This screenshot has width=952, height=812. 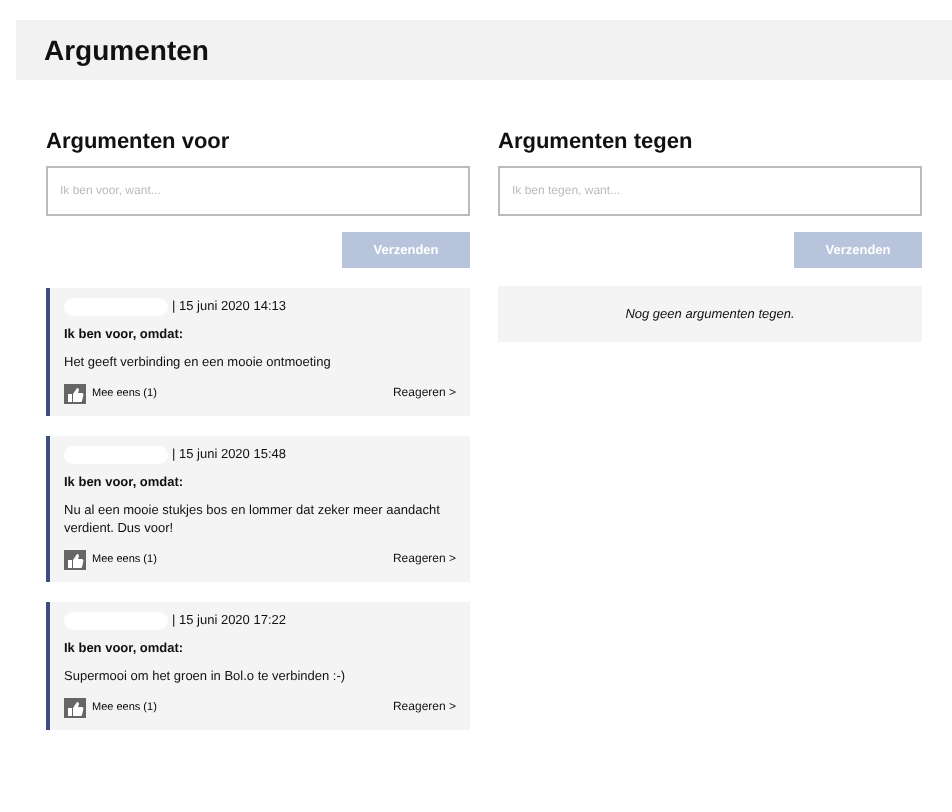 What do you see at coordinates (139, 142) in the screenshot?
I see `section-heading: Argumenten voor` at bounding box center [139, 142].